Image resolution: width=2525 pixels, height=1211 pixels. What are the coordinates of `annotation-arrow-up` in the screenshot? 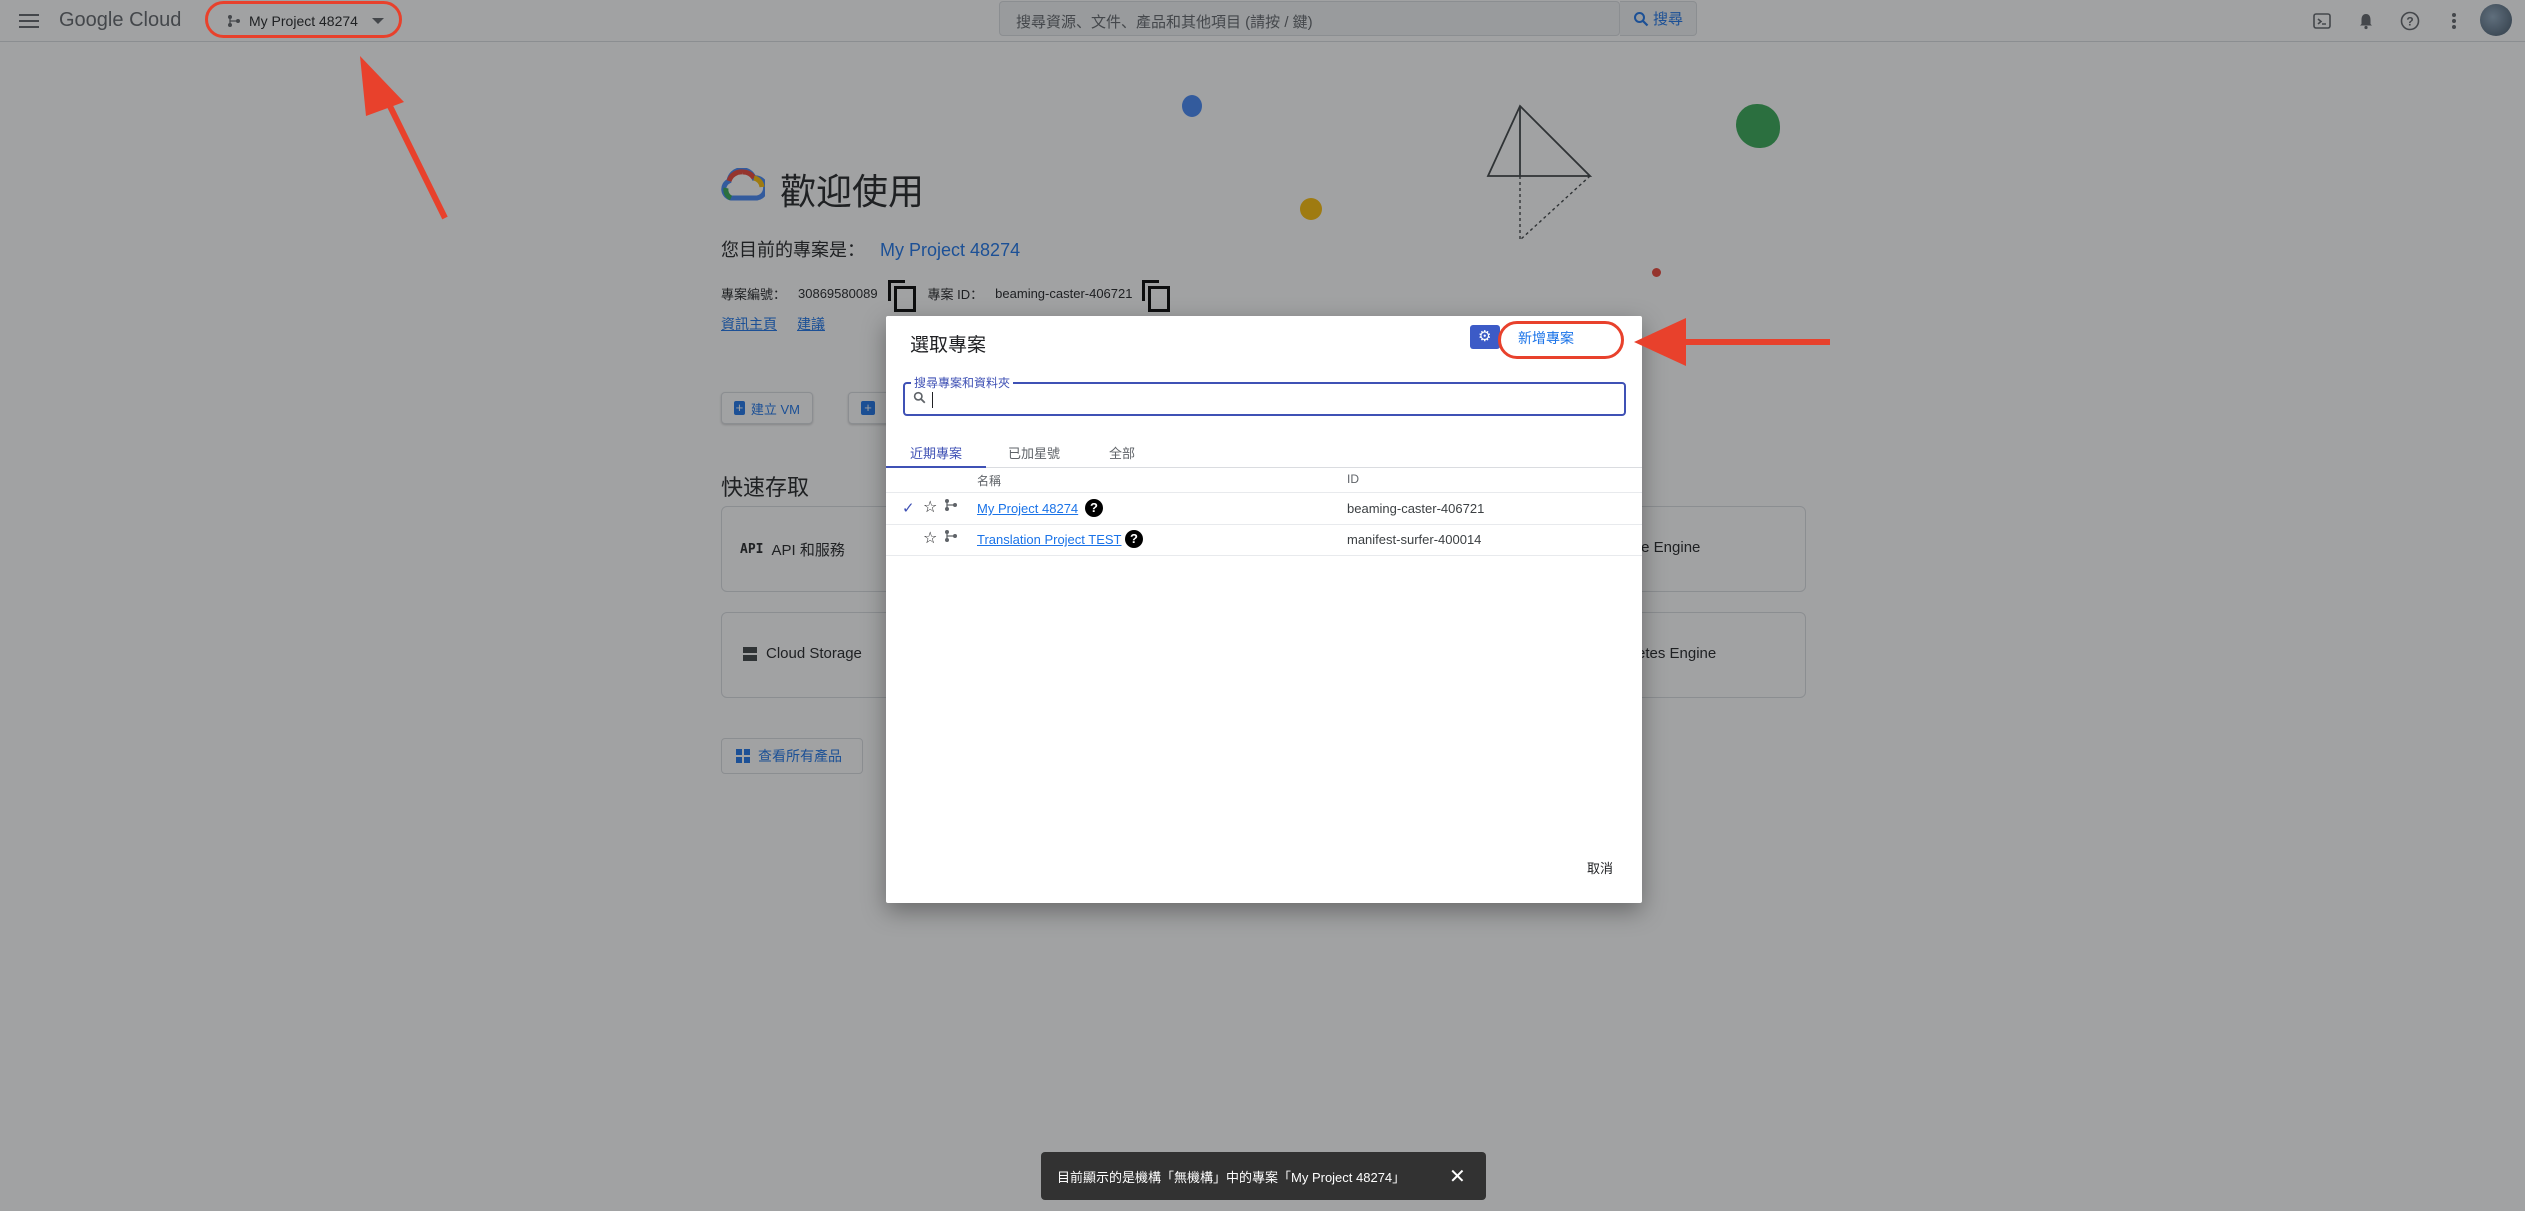 It's located at (404, 138).